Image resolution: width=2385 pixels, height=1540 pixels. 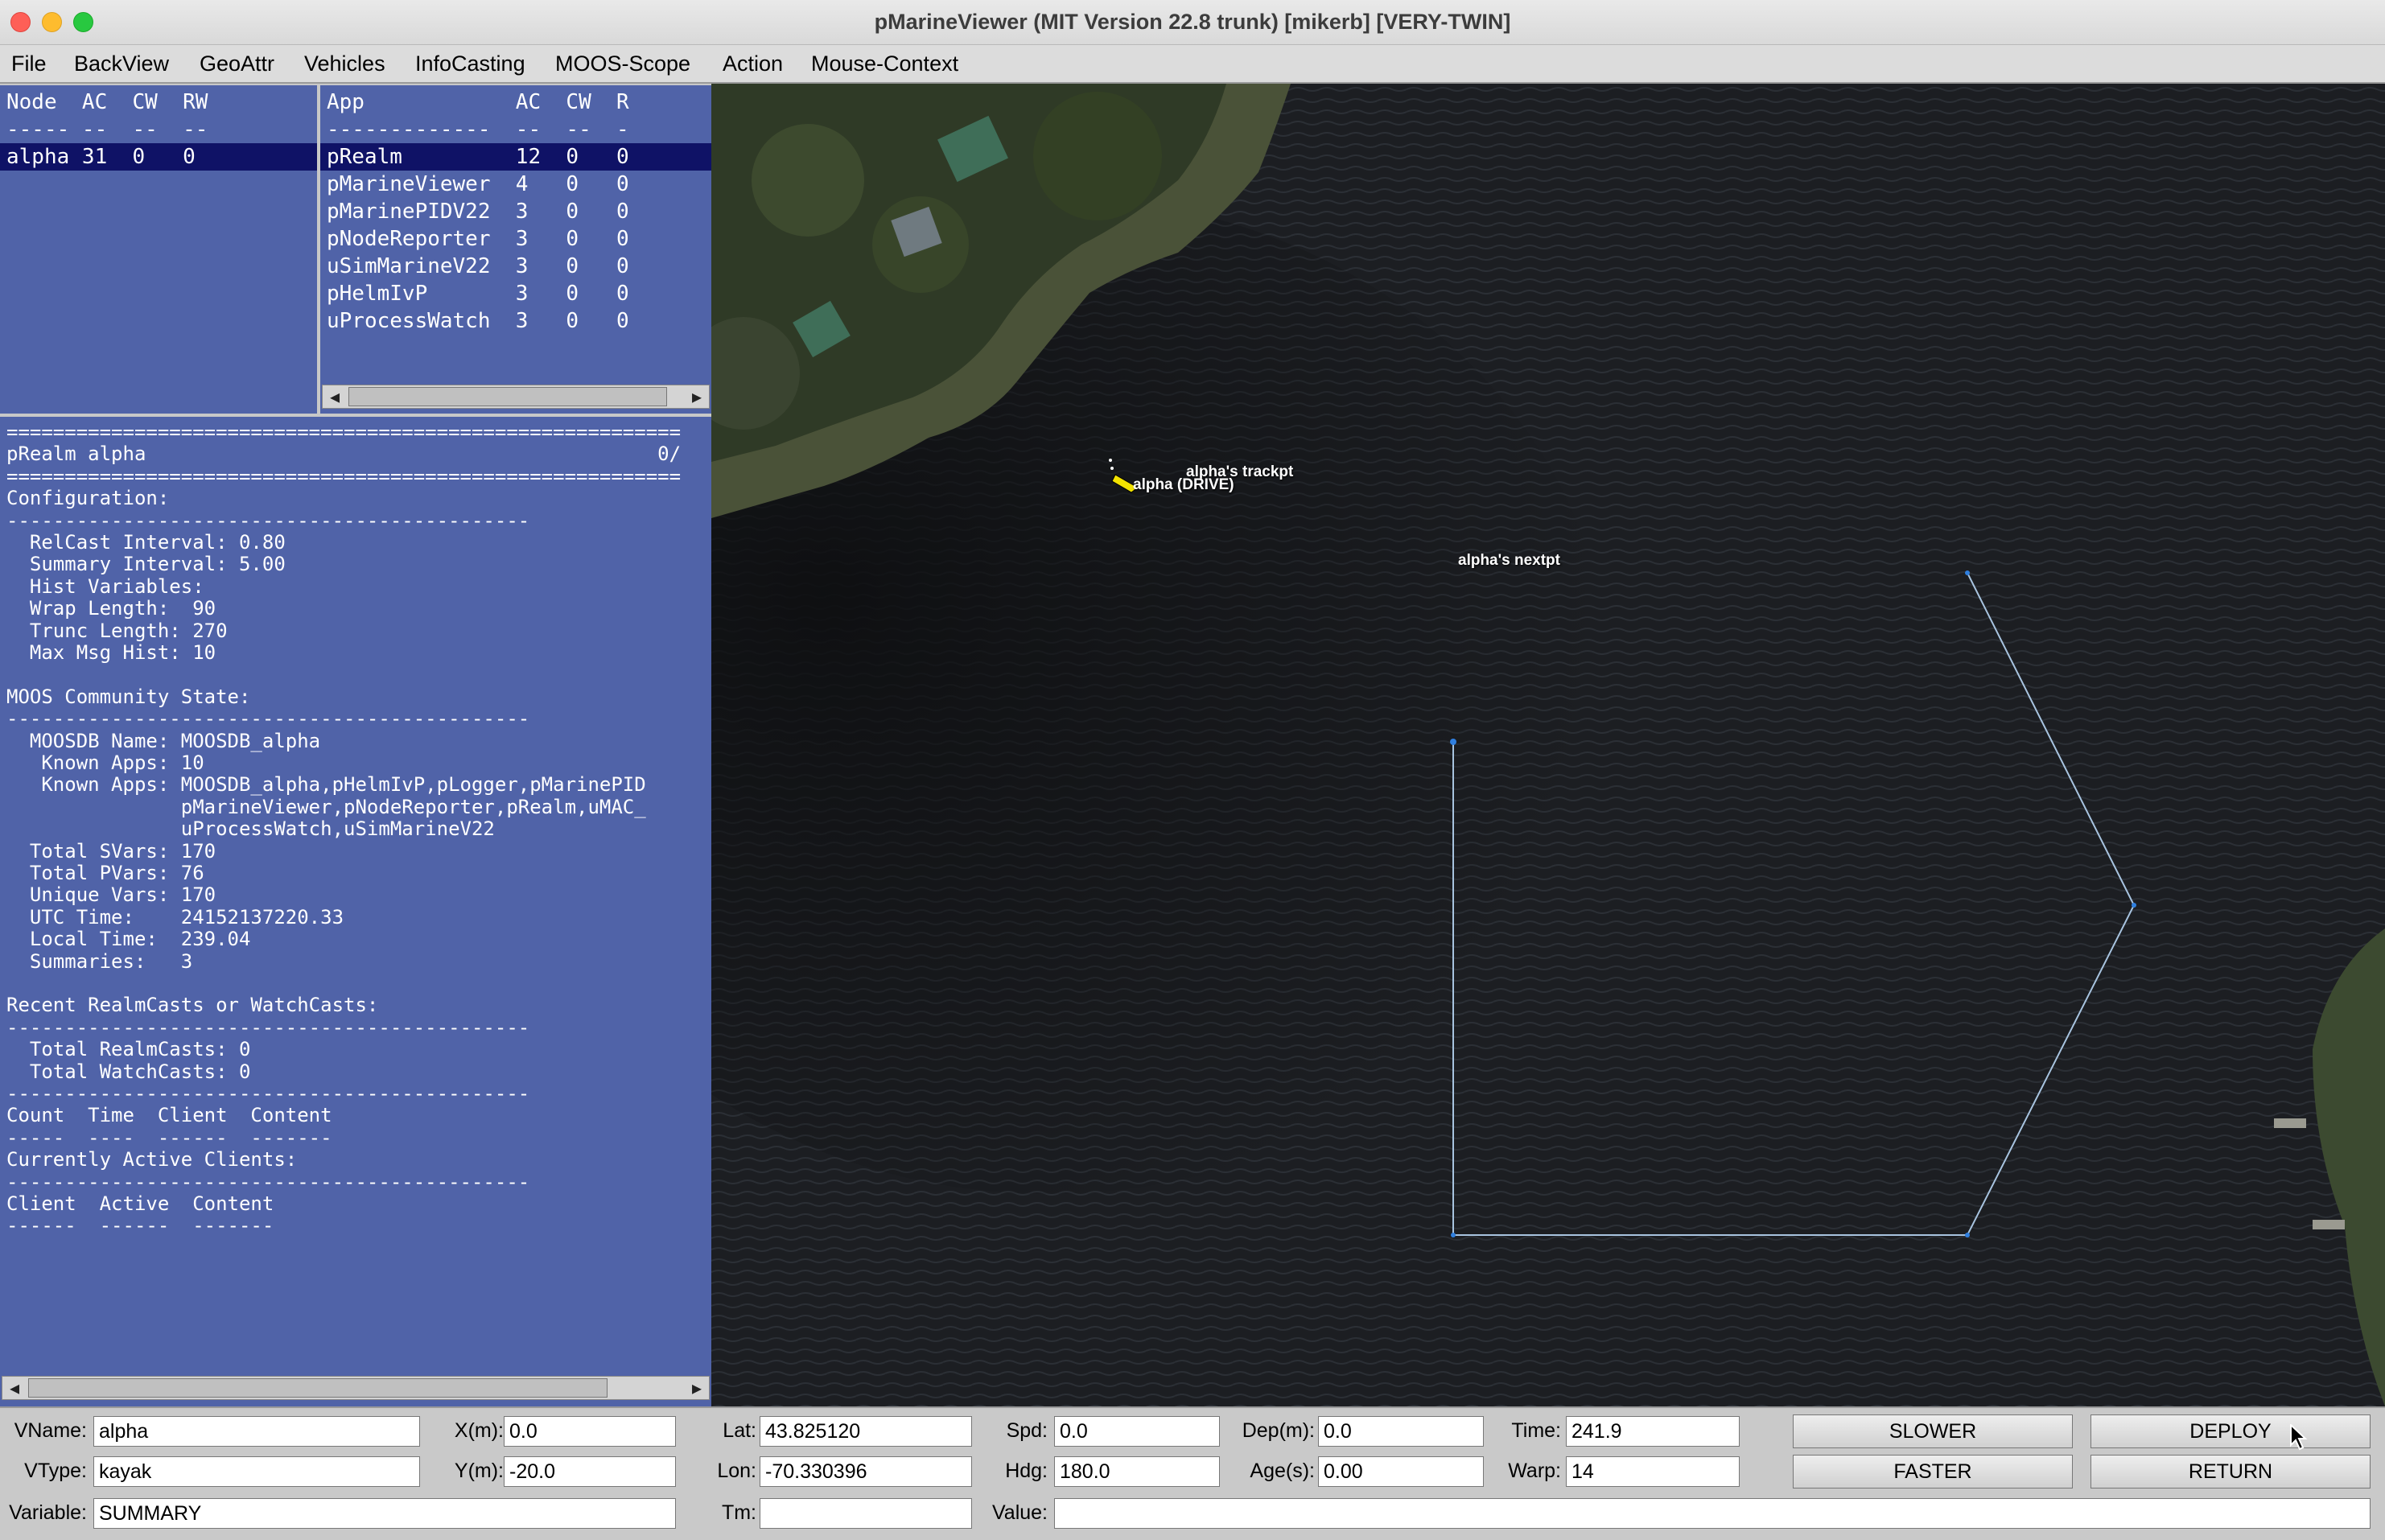 What do you see at coordinates (105, 873) in the screenshot?
I see `realm-output-line: Total PVars: 76` at bounding box center [105, 873].